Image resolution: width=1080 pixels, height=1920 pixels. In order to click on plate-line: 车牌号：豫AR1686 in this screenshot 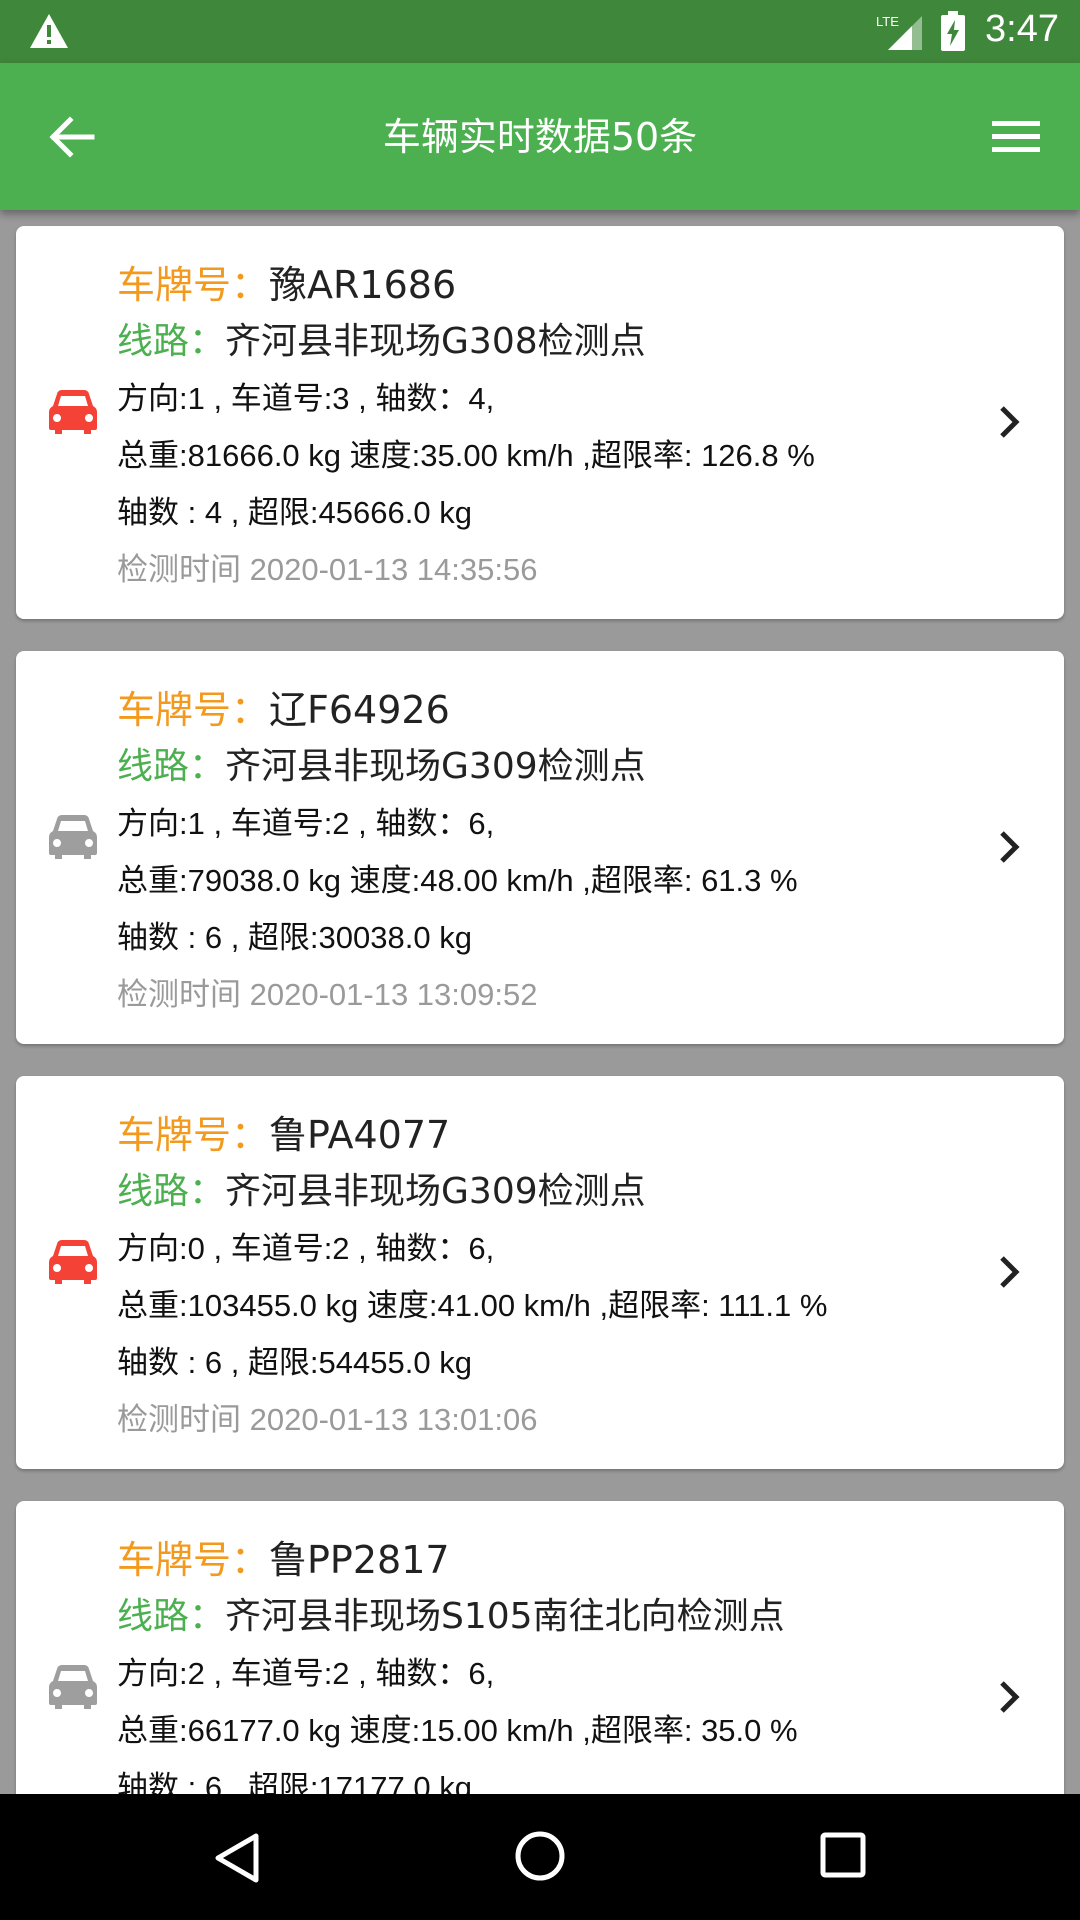, I will do `click(287, 285)`.